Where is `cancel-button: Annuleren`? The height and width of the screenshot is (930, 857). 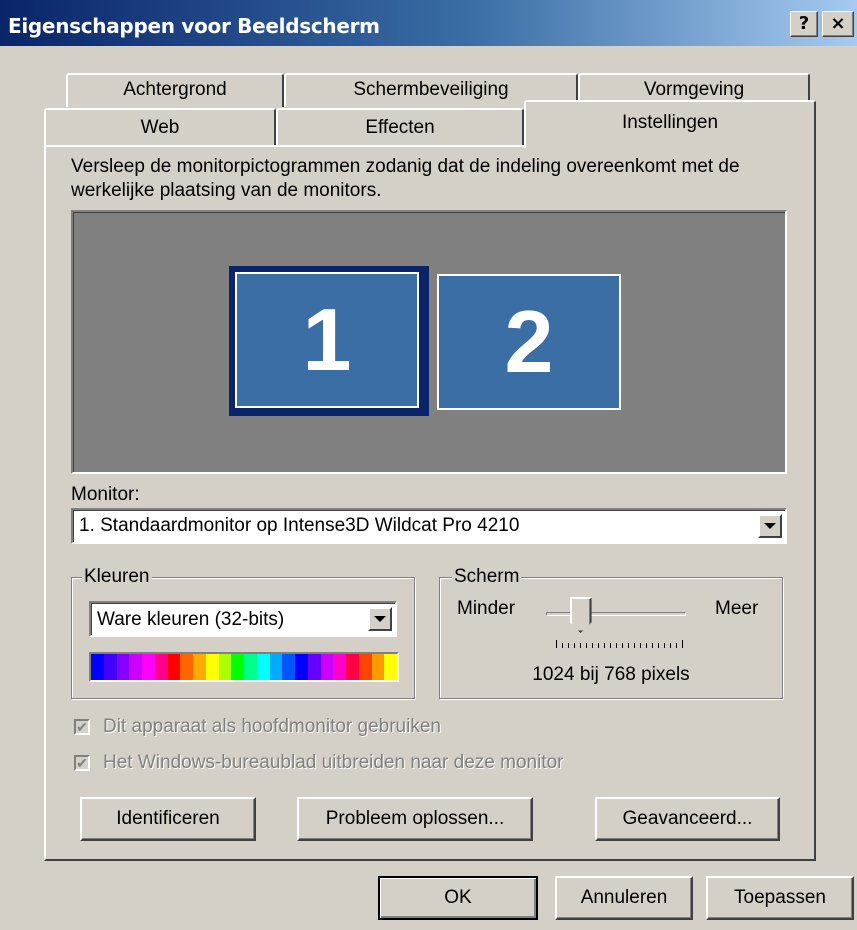
cancel-button: Annuleren is located at coordinates (624, 898).